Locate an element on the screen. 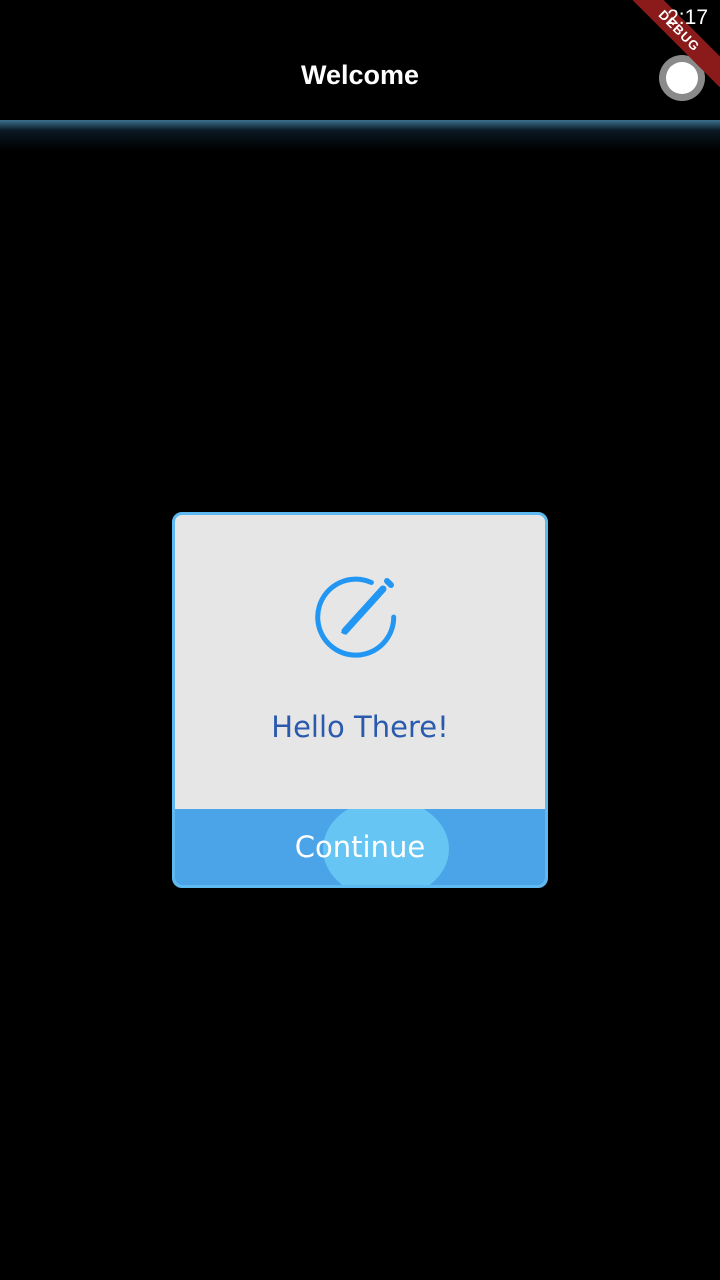  circle-toggle-icon is located at coordinates (682, 78).